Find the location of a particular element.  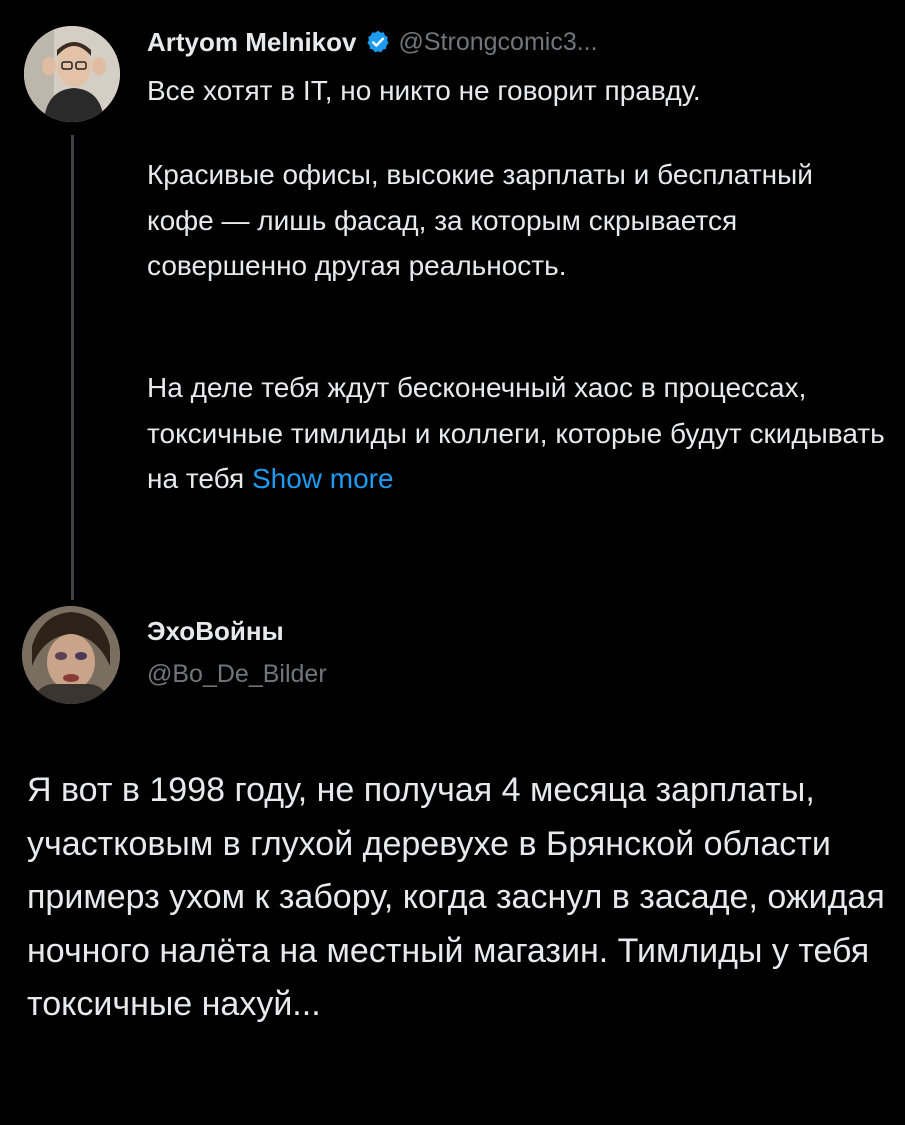

verified-badge-icon is located at coordinates (378, 42).